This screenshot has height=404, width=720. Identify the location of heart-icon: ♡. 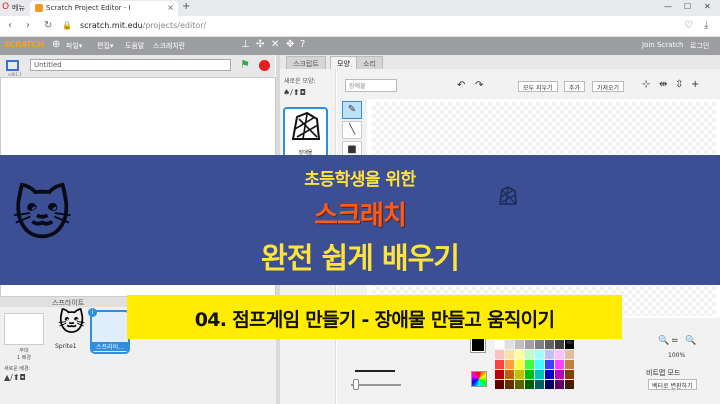
(688, 25).